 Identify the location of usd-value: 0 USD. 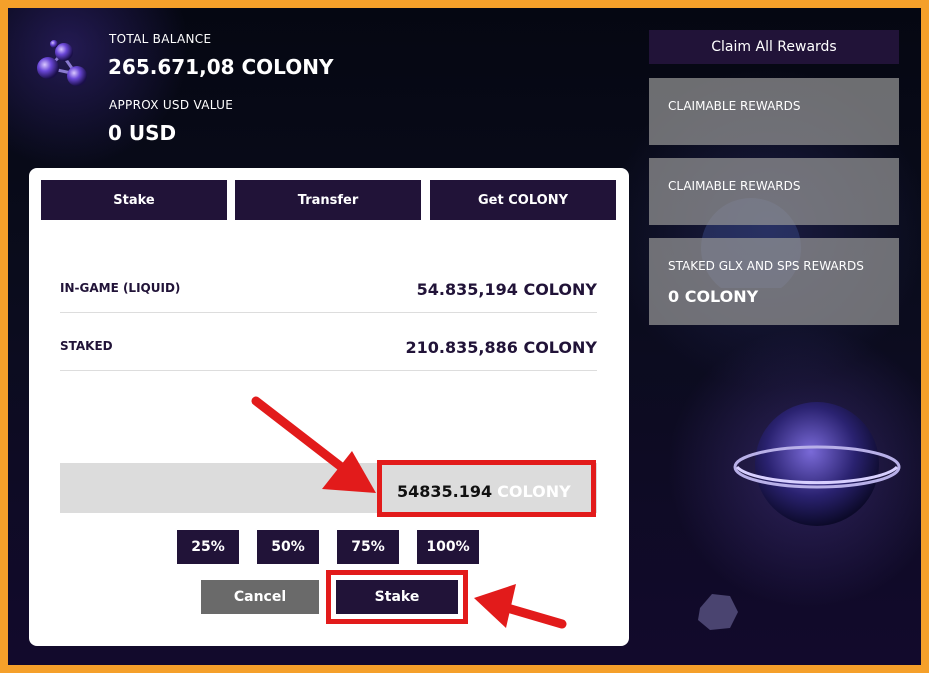
(142, 133).